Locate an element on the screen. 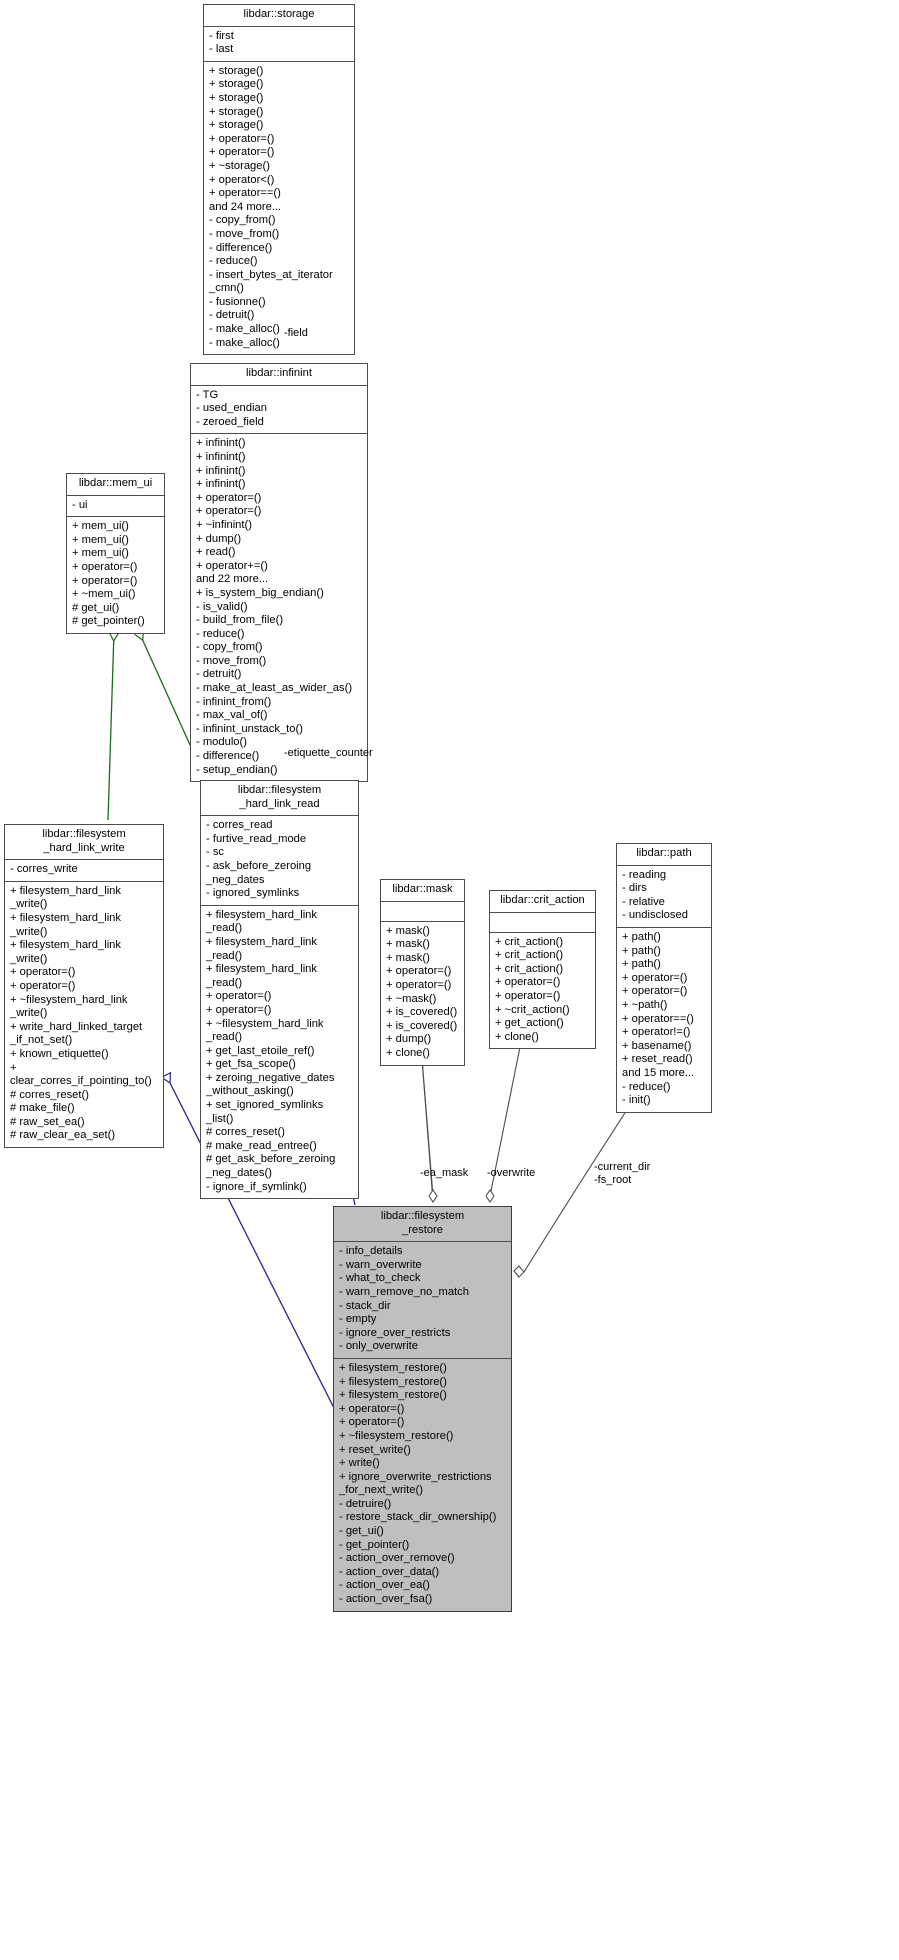 Image resolution: width=899 pixels, height=1960 pixels. node-title: libdar::filesystem _hard_link_write is located at coordinates (84, 843).